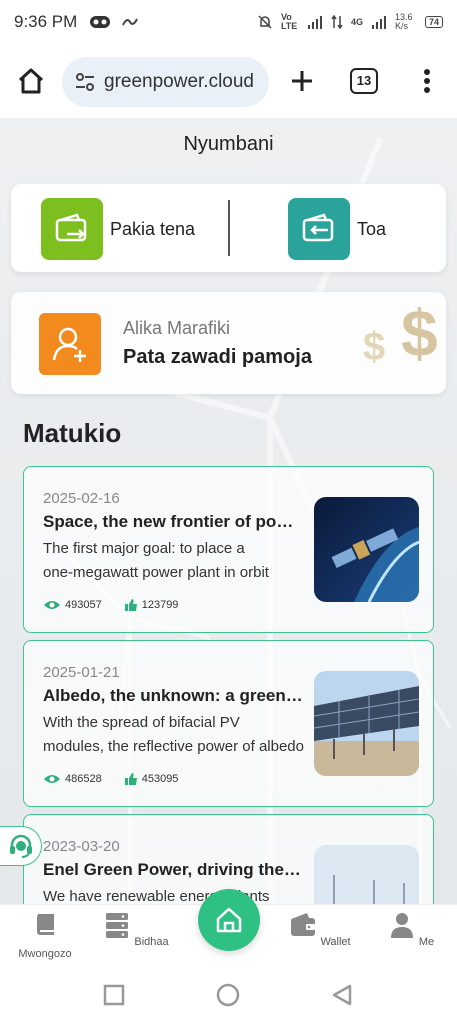 The width and height of the screenshot is (457, 1024). What do you see at coordinates (427, 81) in the screenshot?
I see `overflow-menu-icon` at bounding box center [427, 81].